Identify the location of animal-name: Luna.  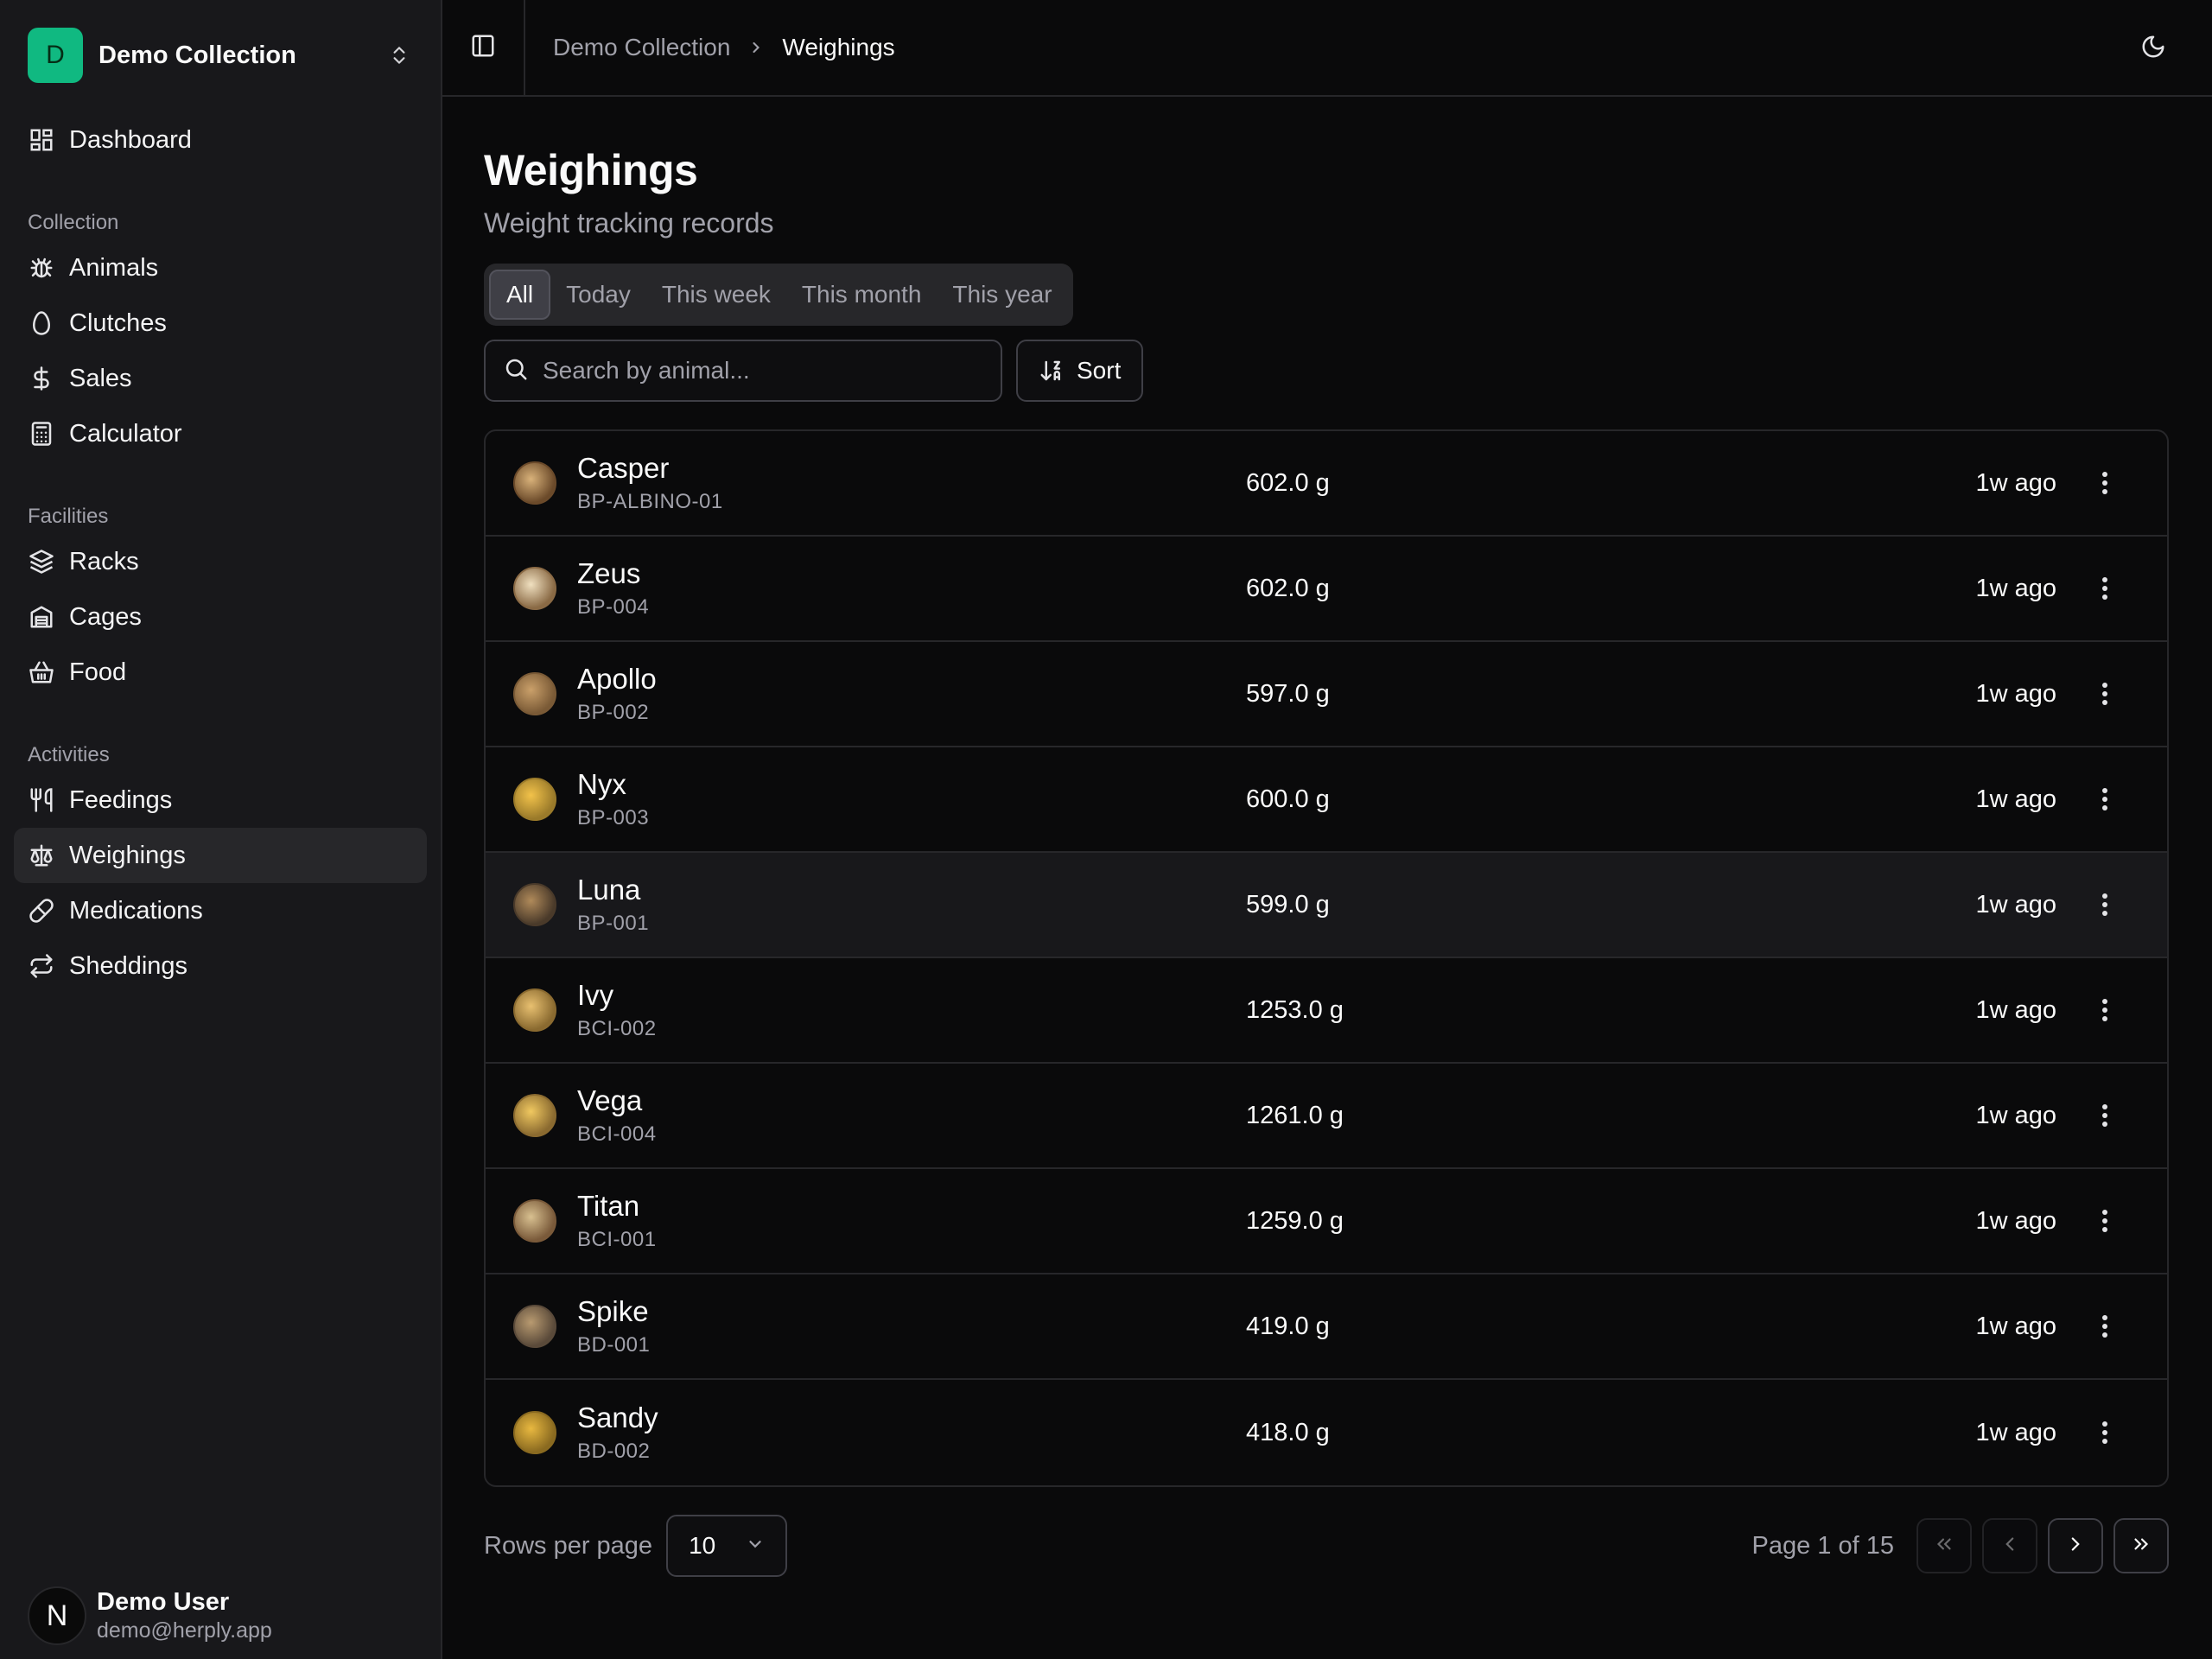
(901, 890).